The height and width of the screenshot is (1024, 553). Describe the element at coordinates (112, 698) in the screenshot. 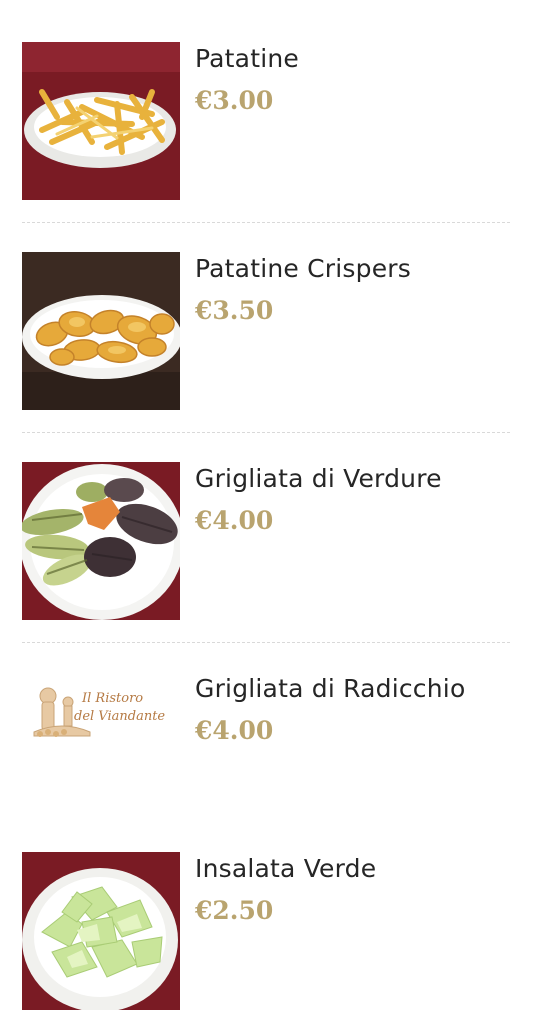

I see `logo-text-line1: Il Ristoro` at that location.